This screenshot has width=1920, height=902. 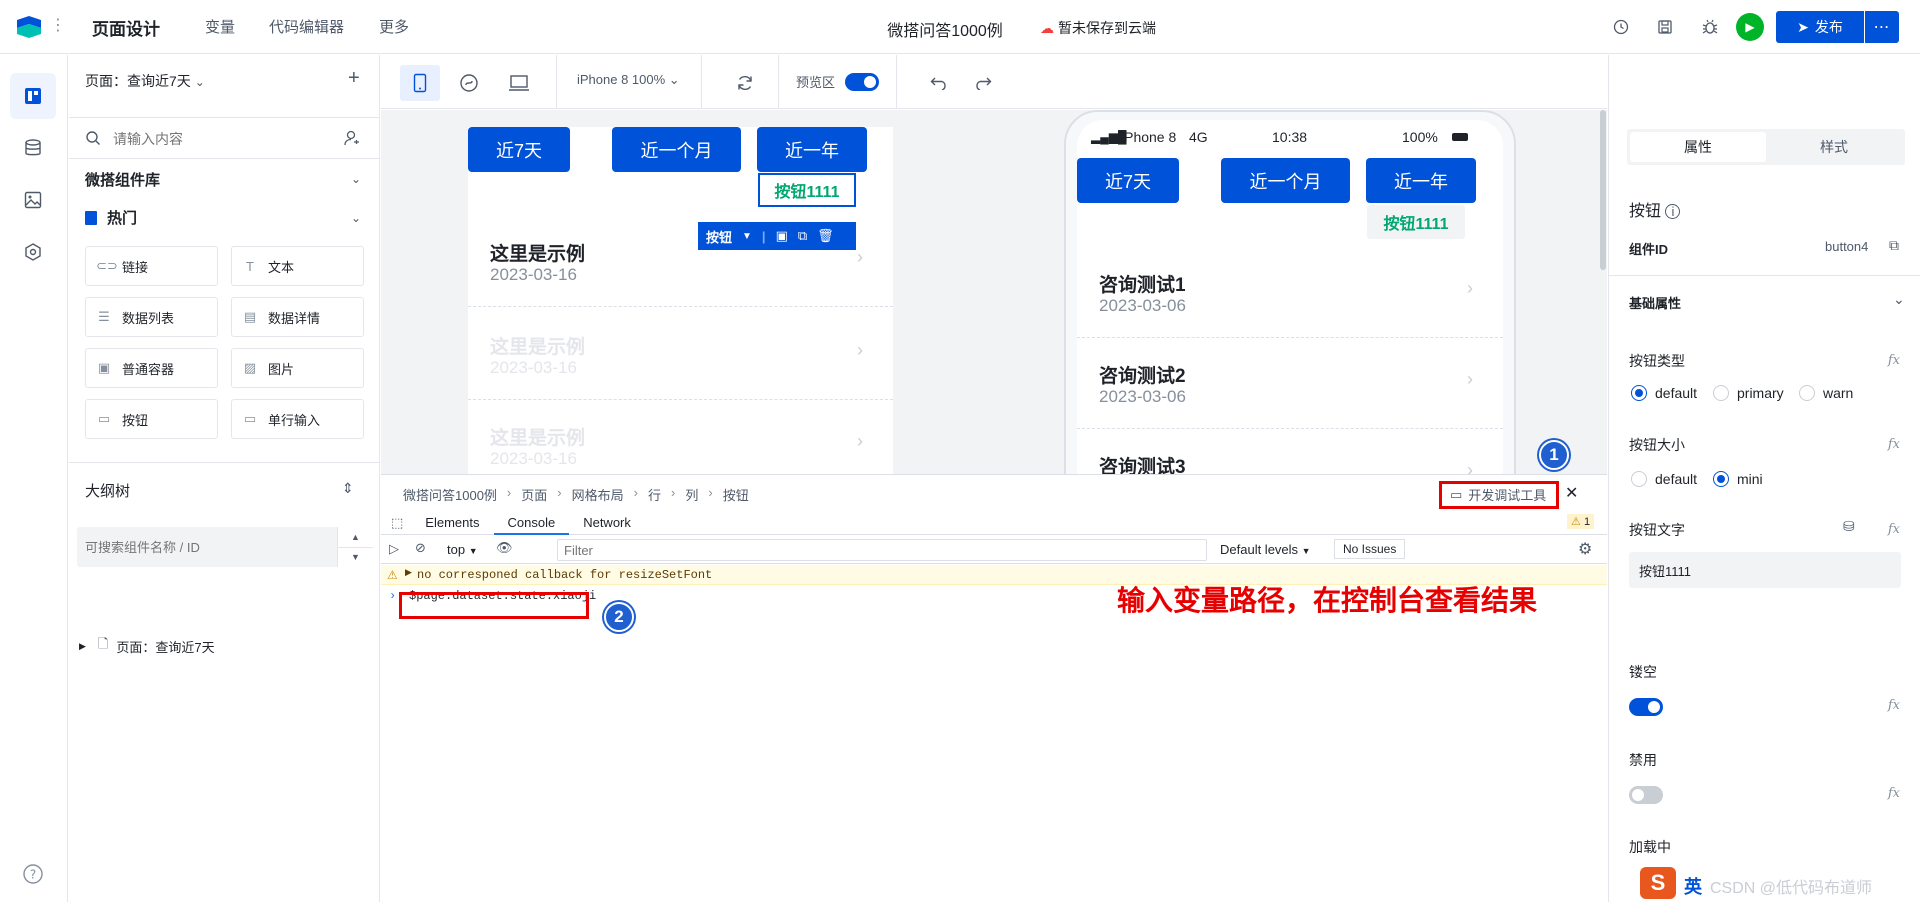 I want to click on component-image: ▨ 图片, so click(x=297, y=368).